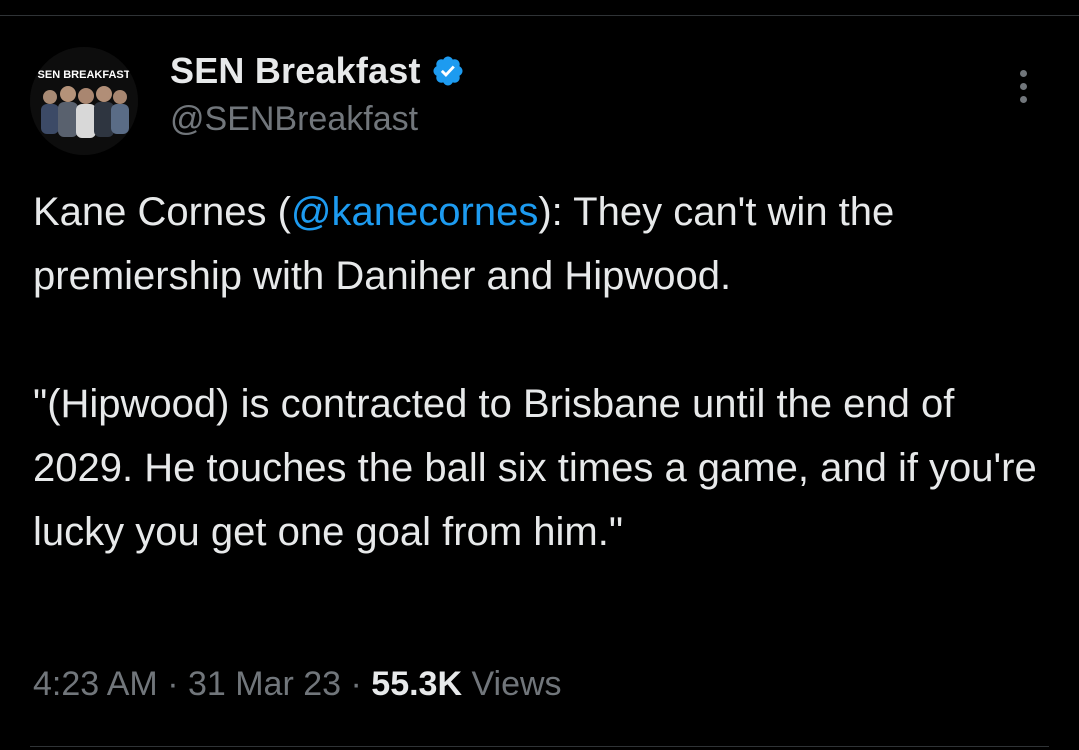 This screenshot has height=750, width=1079. I want to click on tweet-text-prefix: Kane Cornes (, so click(162, 212).